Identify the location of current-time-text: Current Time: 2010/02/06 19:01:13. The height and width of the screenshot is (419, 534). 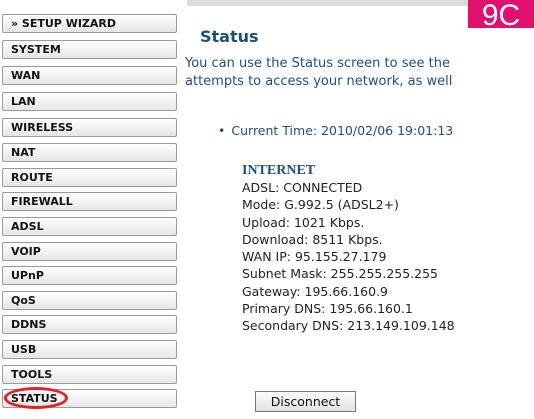
(342, 130).